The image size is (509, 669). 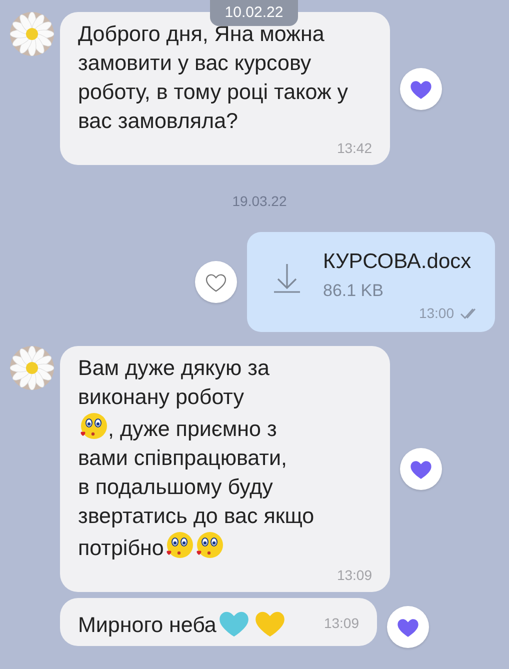 What do you see at coordinates (436, 313) in the screenshot?
I see `message-time: 13:00` at bounding box center [436, 313].